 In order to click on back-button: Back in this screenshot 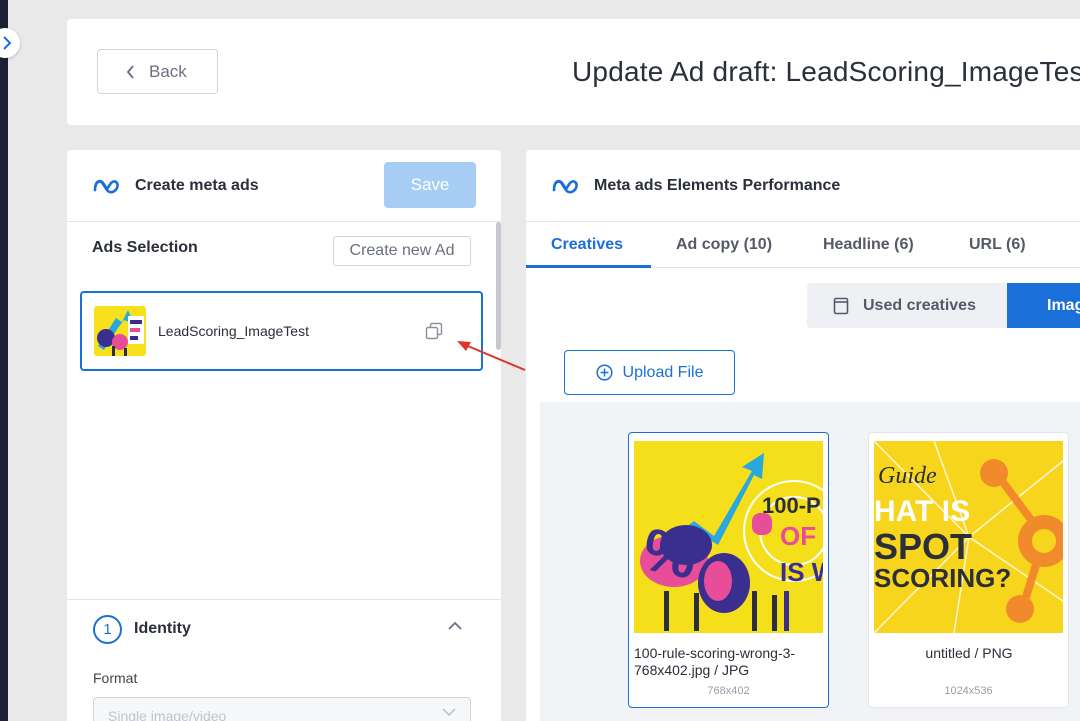, I will do `click(157, 71)`.